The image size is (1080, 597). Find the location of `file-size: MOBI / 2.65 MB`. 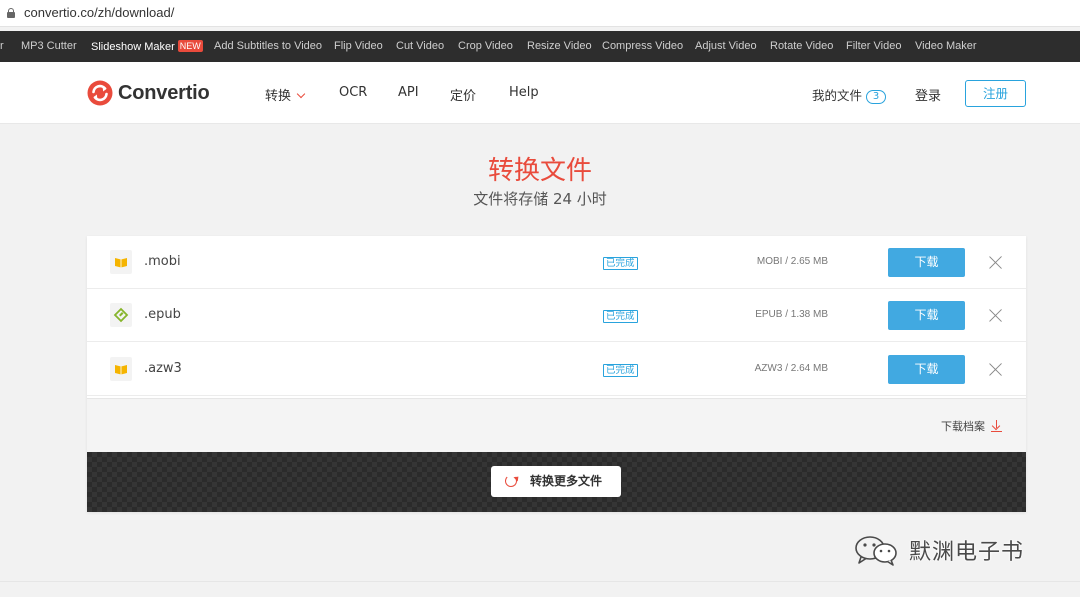

file-size: MOBI / 2.65 MB is located at coordinates (792, 261).